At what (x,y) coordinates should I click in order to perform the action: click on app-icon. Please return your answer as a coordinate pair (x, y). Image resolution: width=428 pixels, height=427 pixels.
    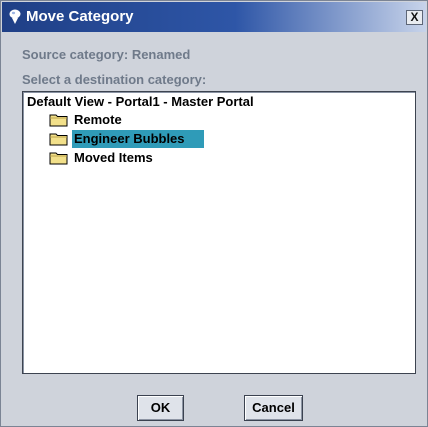
    Looking at the image, I should click on (15, 16).